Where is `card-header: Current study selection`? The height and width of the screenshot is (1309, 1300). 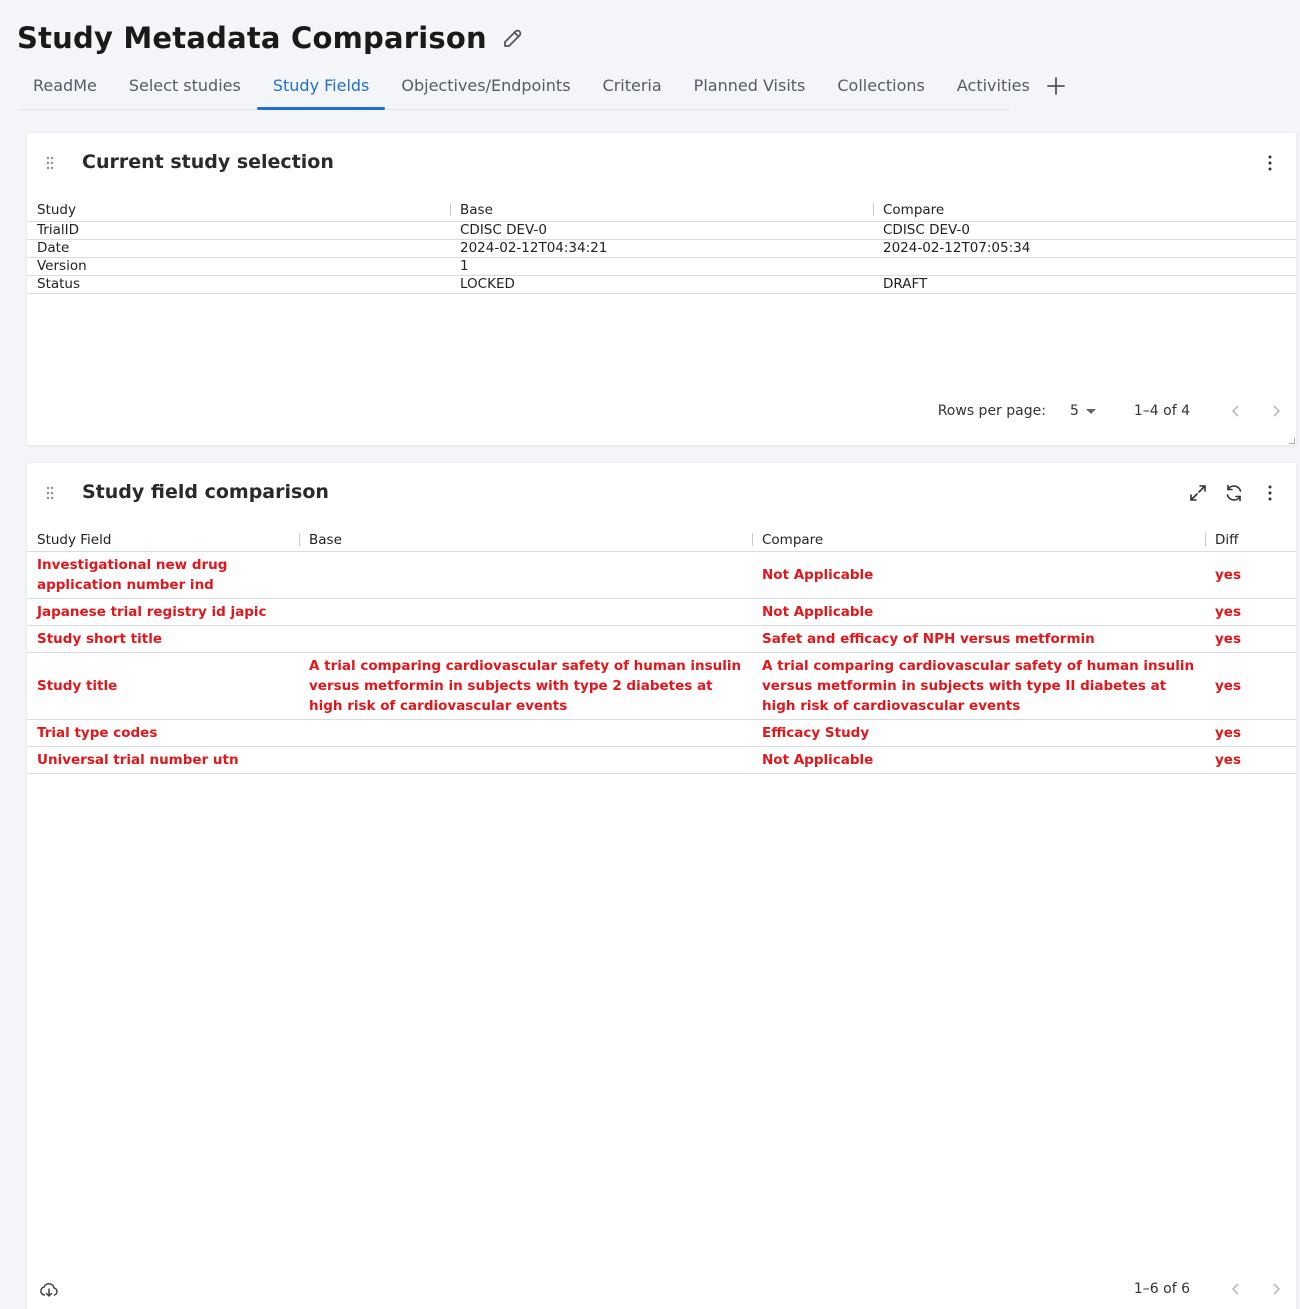 card-header: Current study selection is located at coordinates (661, 163).